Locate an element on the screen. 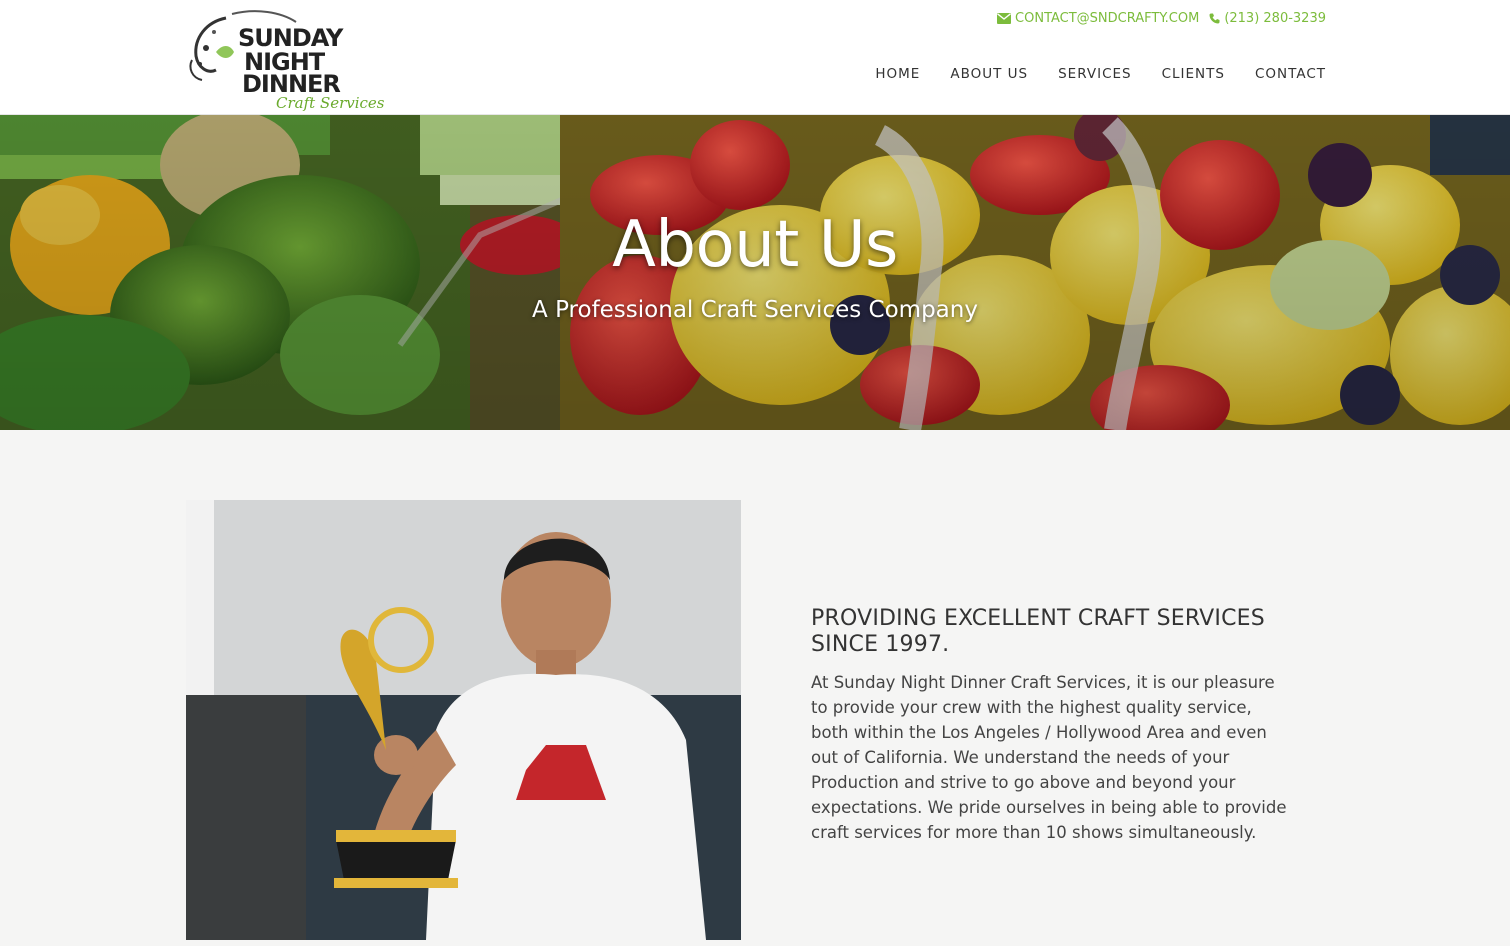 The width and height of the screenshot is (1510, 946). envelope-icon is located at coordinates (1004, 18).